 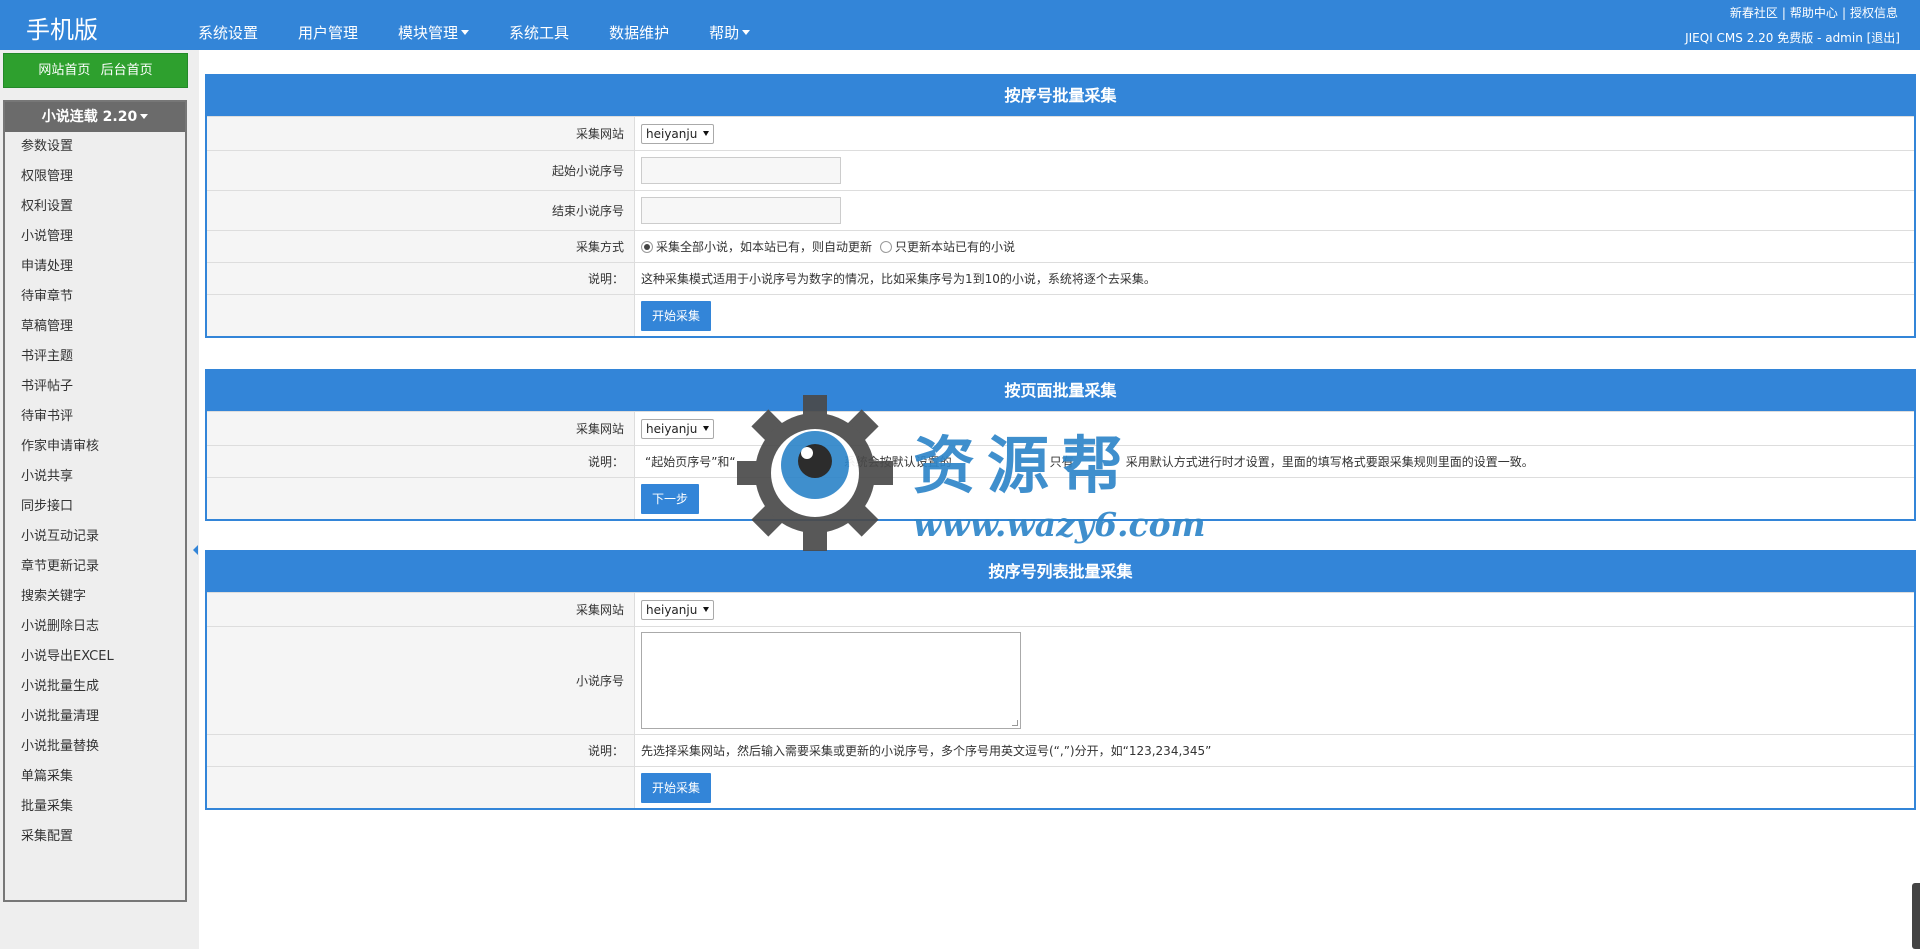 I want to click on sidebar-item-export-excel: 小说导出EXCEL, so click(x=95, y=657).